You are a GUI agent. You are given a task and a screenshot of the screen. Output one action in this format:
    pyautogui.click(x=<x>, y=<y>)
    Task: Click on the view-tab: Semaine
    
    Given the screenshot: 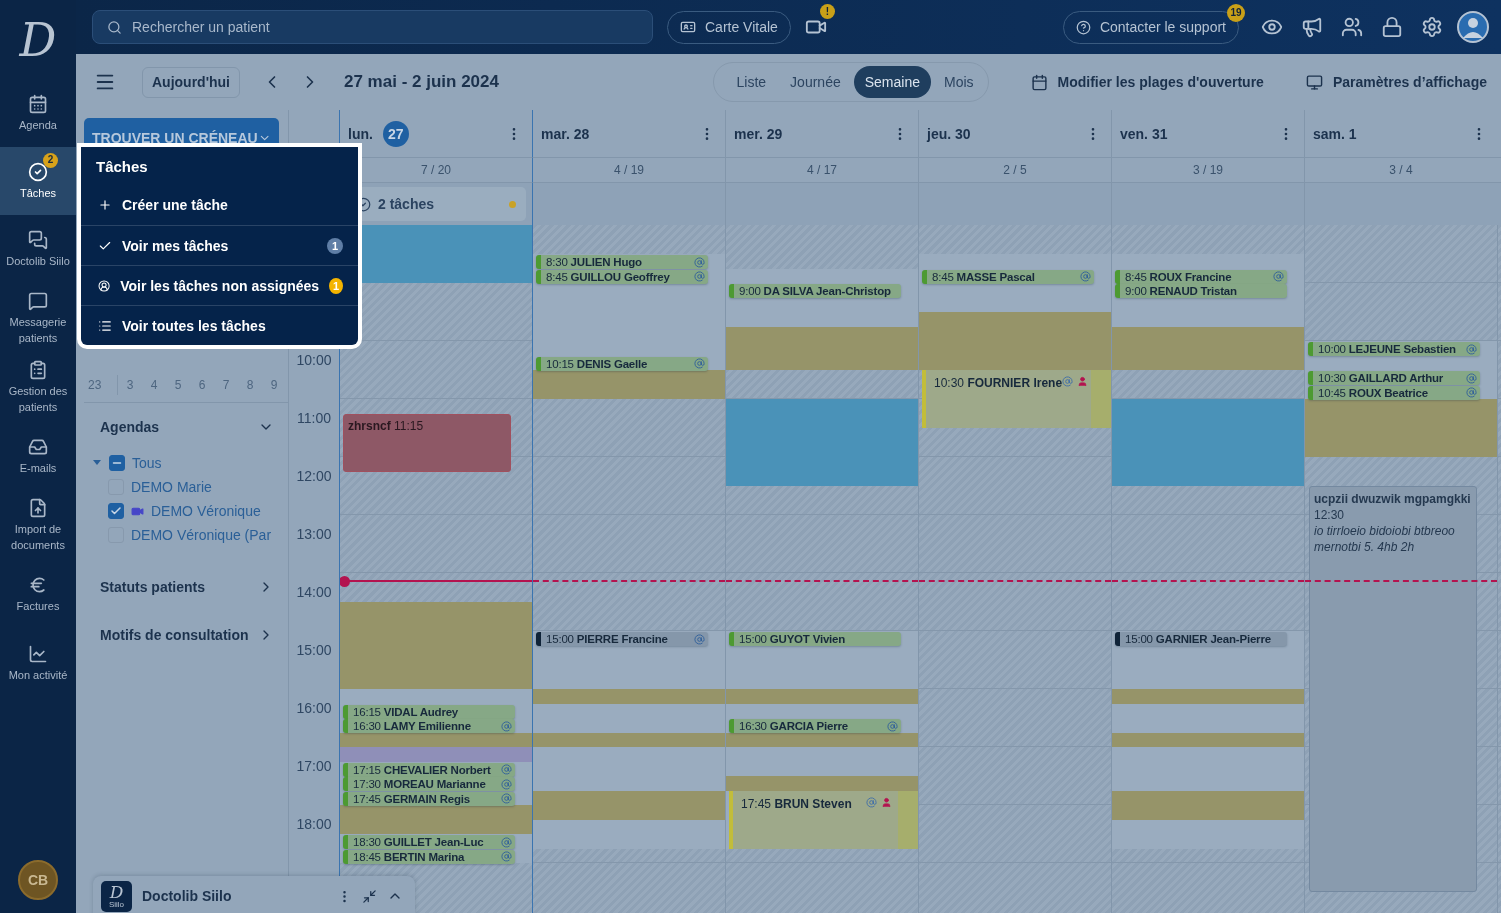 What is the action you would take?
    pyautogui.click(x=892, y=82)
    